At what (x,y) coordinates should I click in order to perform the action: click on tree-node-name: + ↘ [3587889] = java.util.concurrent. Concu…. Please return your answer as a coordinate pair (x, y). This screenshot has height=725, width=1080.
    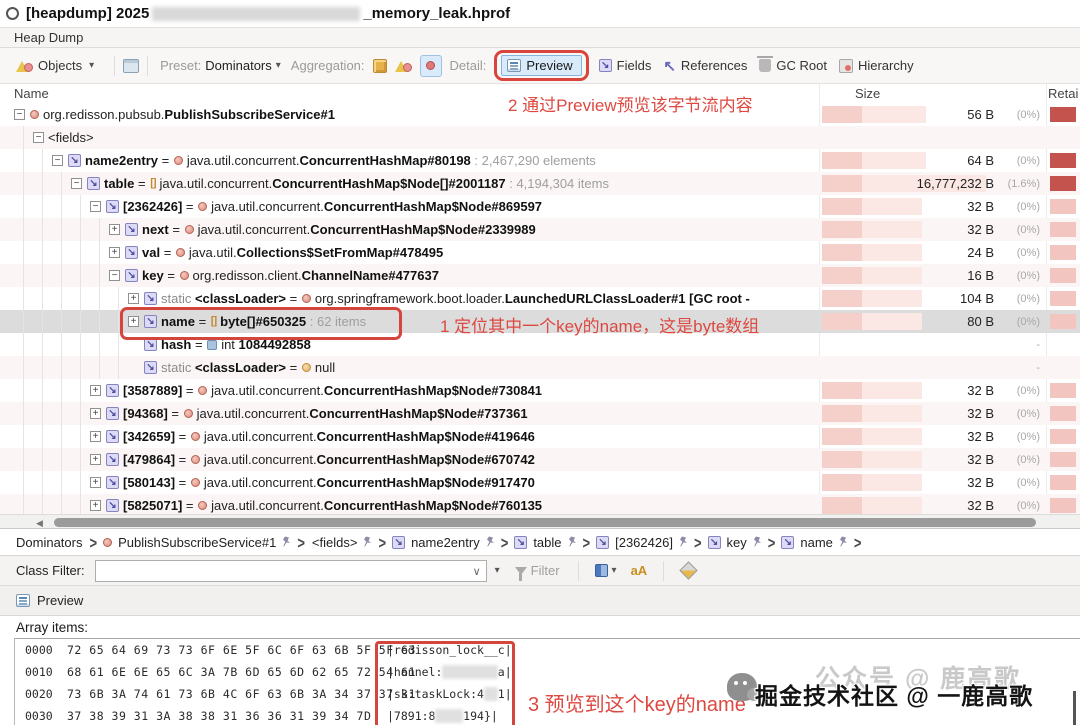
    Looking at the image, I should click on (410, 390).